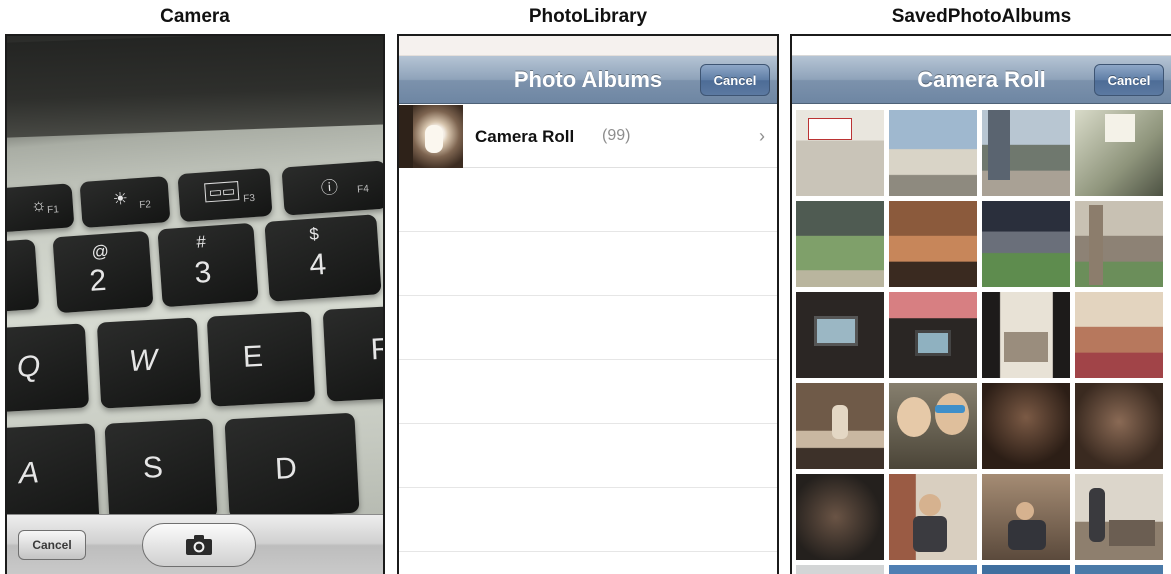  What do you see at coordinates (261, 359) in the screenshot?
I see `keyboard-key-e: E` at bounding box center [261, 359].